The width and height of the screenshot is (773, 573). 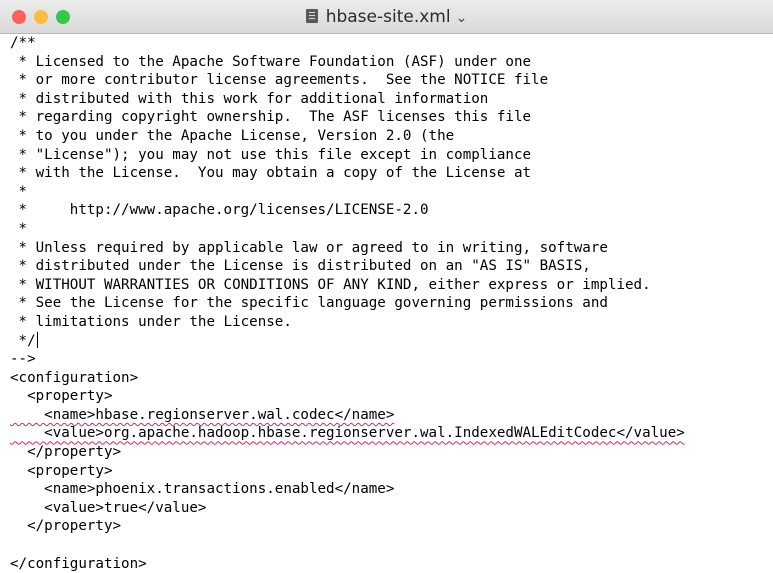 I want to click on code-line-11: *, so click(x=19, y=228).